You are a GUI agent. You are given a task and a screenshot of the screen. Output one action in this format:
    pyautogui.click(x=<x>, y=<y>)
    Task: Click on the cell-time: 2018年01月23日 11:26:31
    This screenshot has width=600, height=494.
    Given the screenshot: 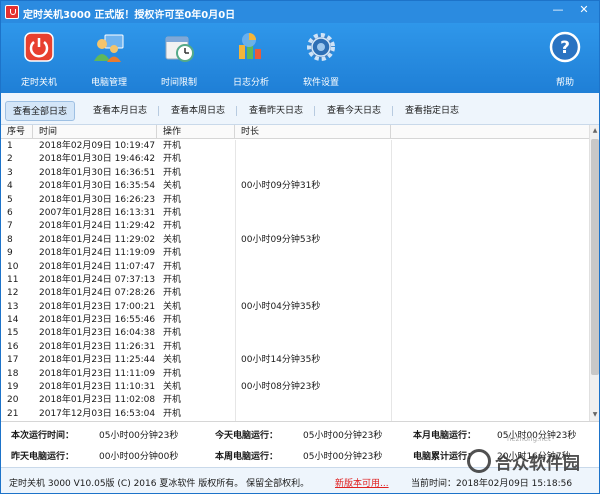 What is the action you would take?
    pyautogui.click(x=97, y=346)
    